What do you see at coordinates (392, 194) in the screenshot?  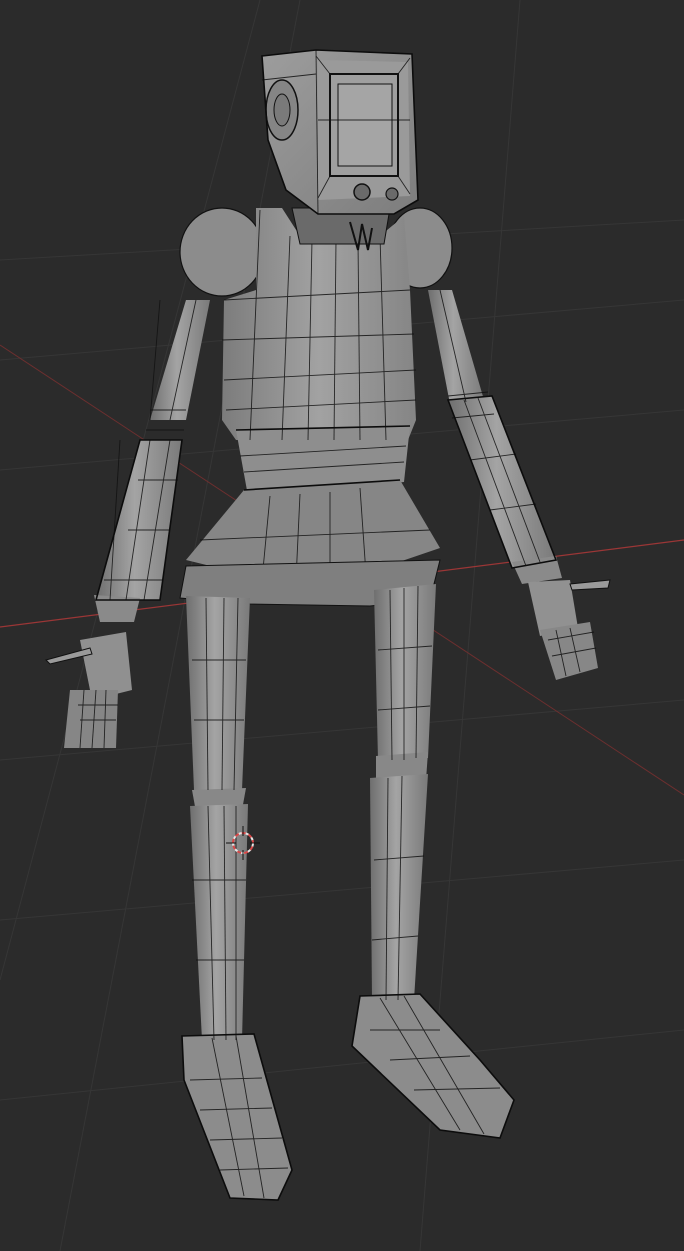 I see `chin-bolt-small` at bounding box center [392, 194].